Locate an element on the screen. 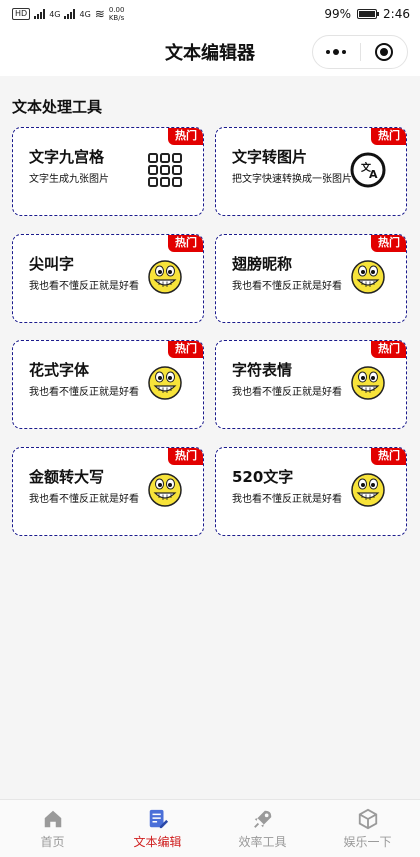 The image size is (420, 857). home-icon is located at coordinates (52, 818).